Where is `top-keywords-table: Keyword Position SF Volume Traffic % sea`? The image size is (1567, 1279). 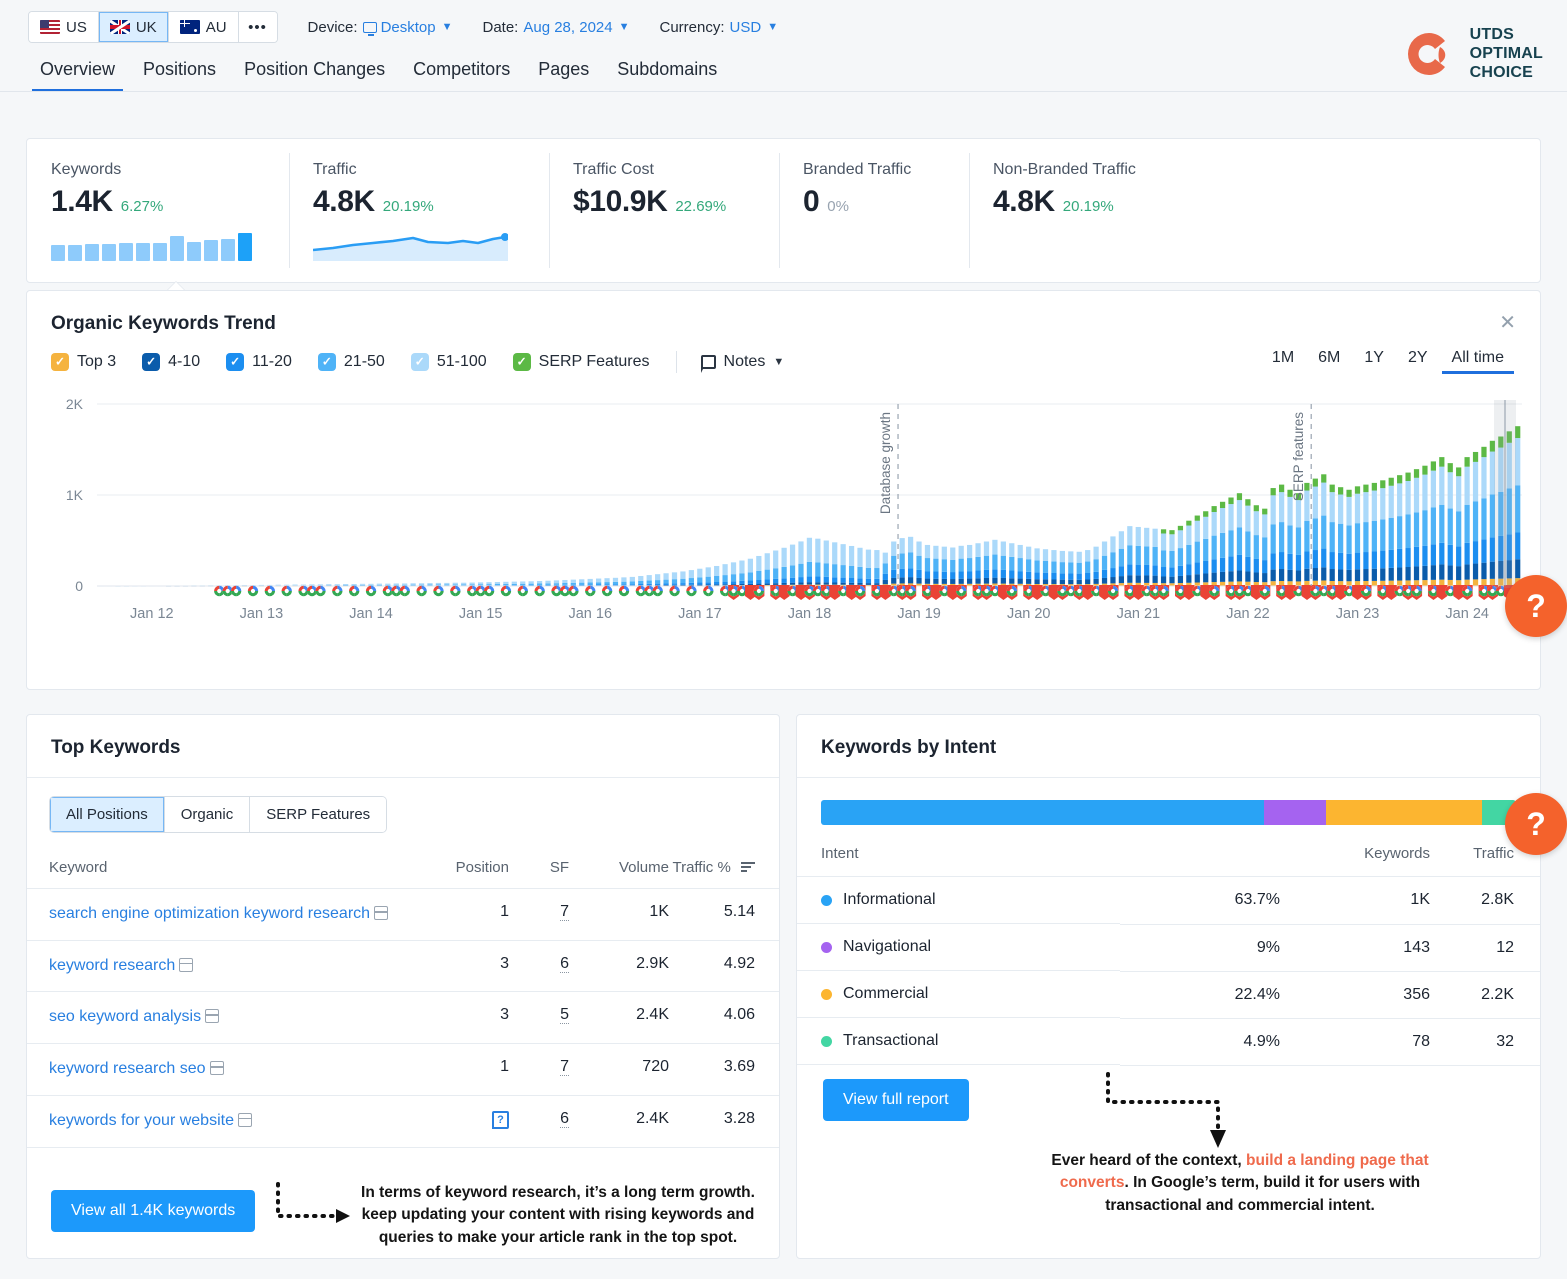 top-keywords-table: Keyword Position SF Volume Traffic % sea is located at coordinates (403, 998).